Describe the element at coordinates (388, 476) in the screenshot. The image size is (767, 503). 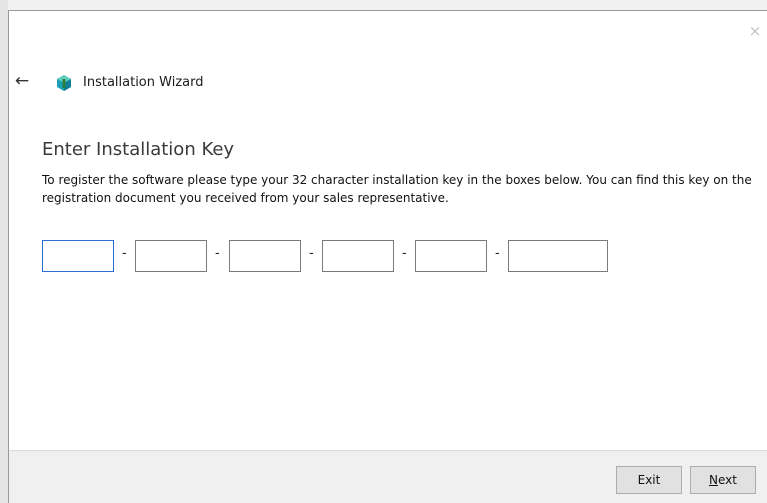
I see `wizard-footer: Exit Next` at that location.